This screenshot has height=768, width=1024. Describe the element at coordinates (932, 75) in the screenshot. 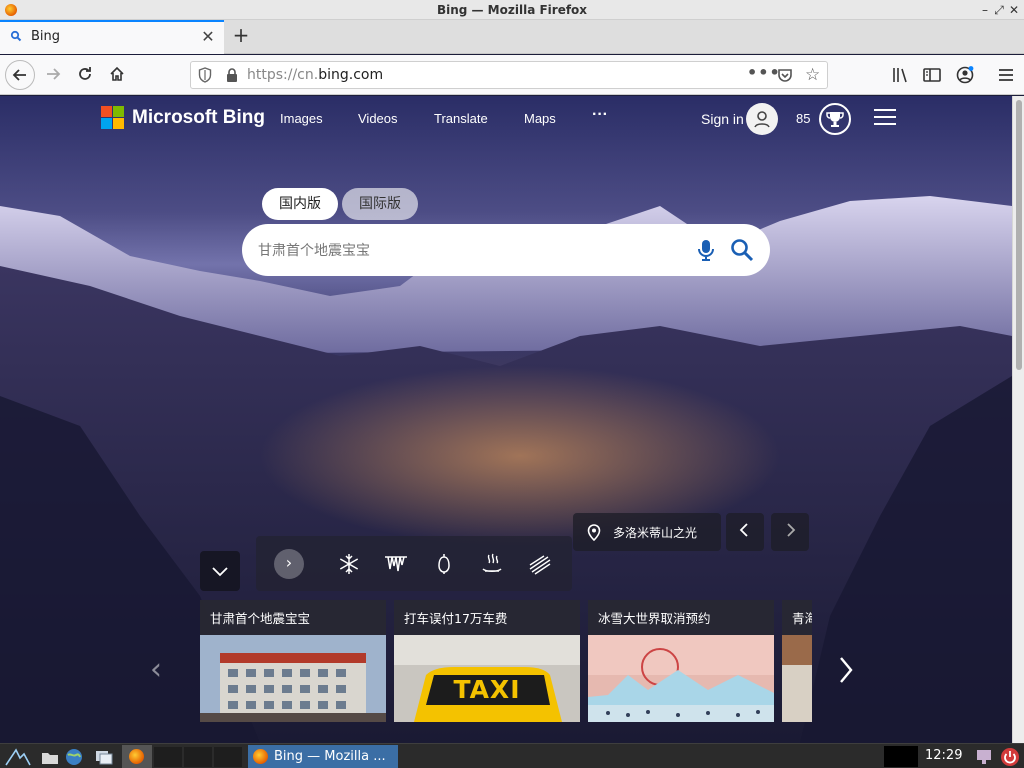

I see `sidebar-icon` at that location.